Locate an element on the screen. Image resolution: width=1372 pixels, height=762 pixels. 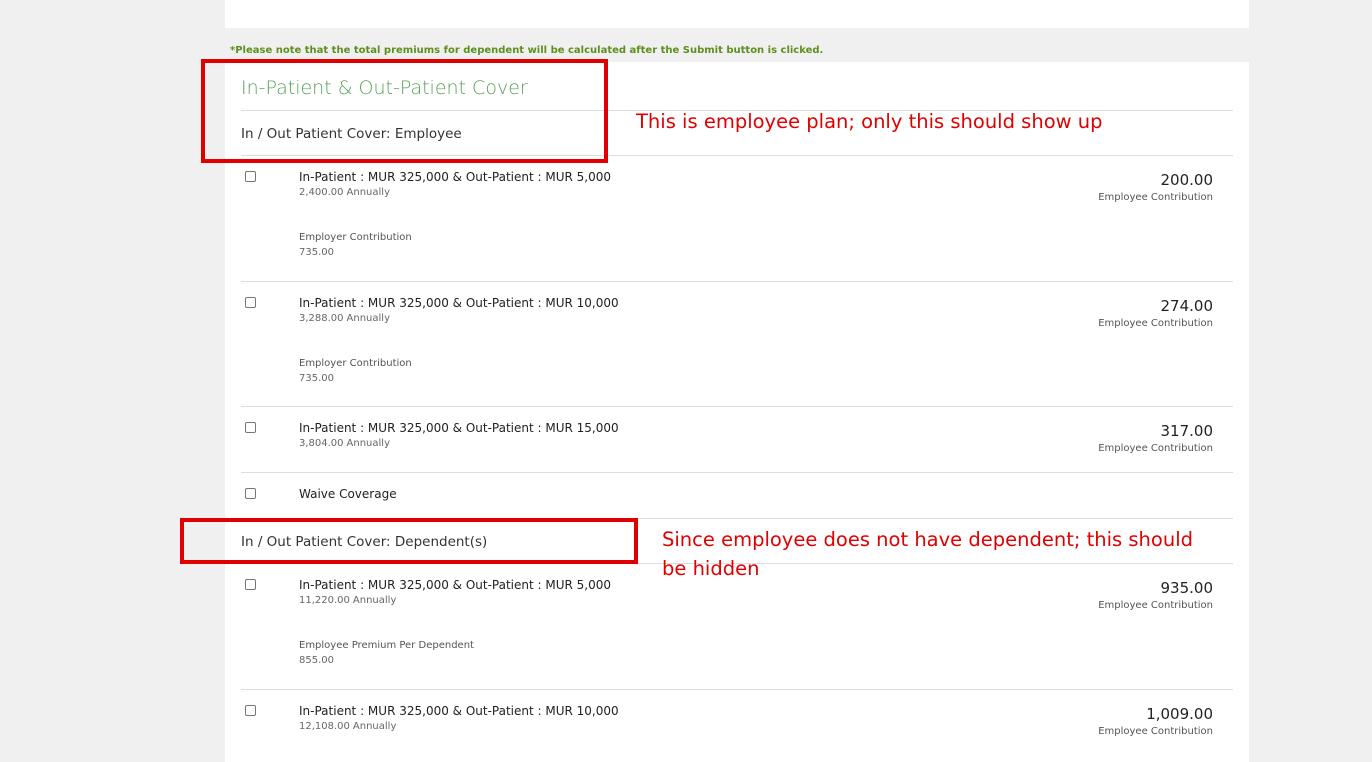
employee-highlight-box is located at coordinates (404, 111).